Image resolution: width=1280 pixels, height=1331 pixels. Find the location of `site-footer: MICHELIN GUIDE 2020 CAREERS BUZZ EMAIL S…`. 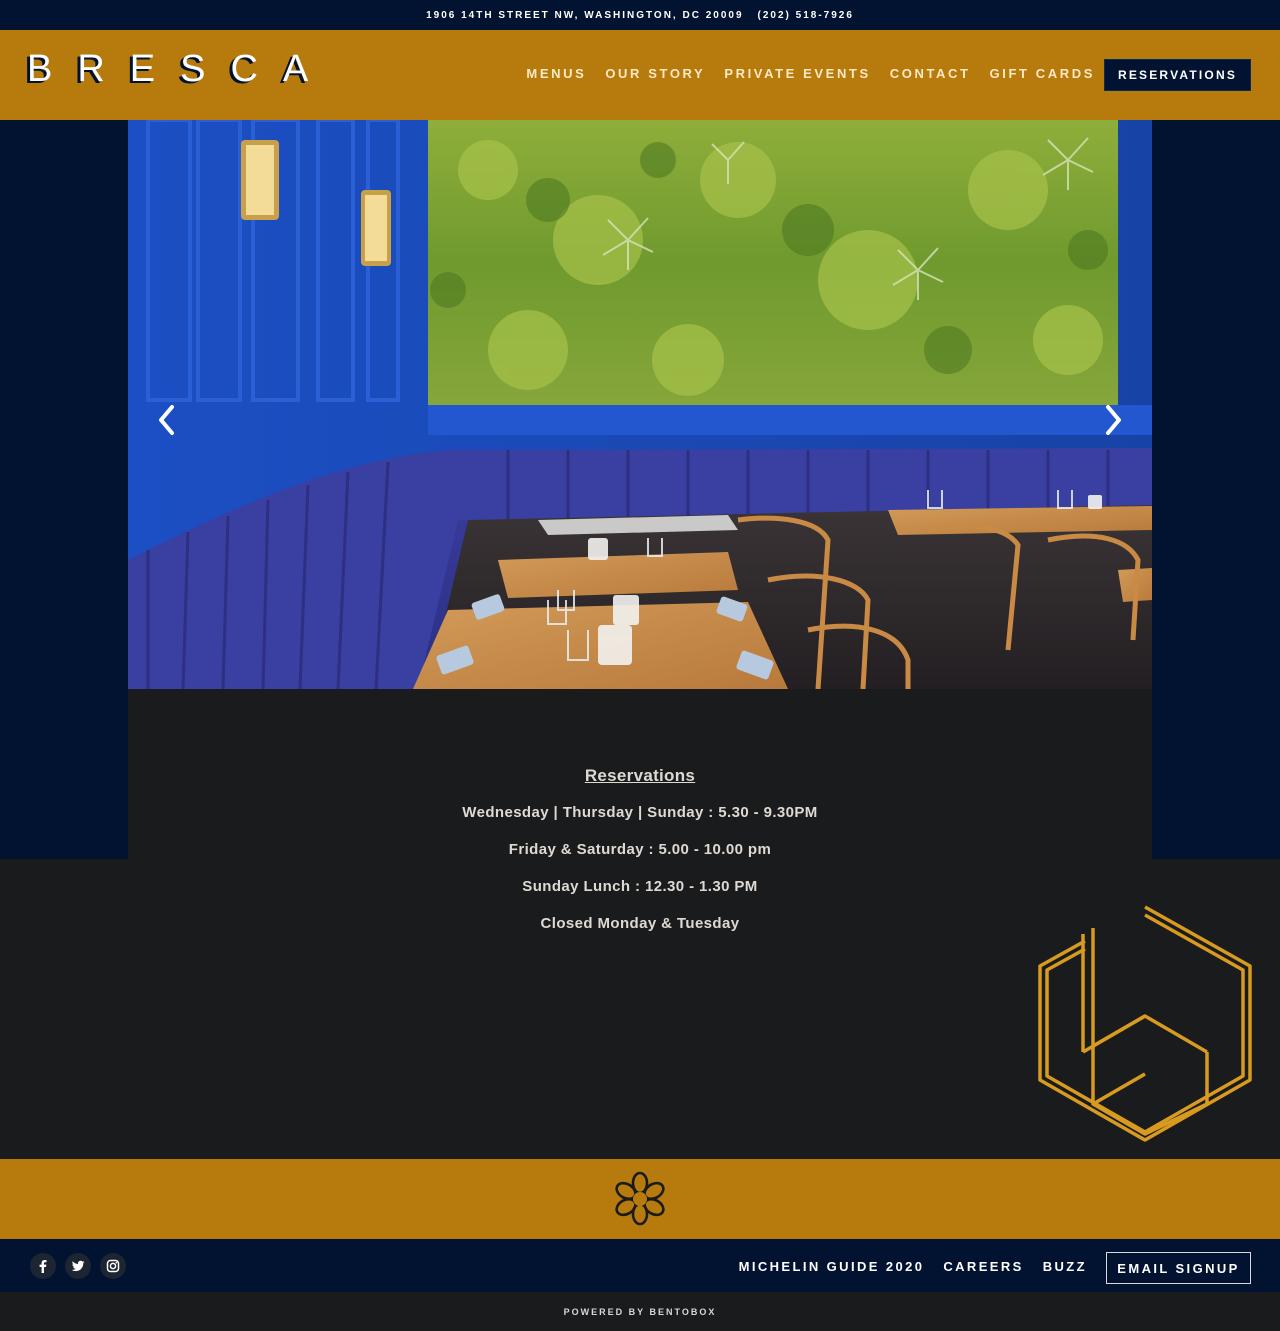

site-footer: MICHELIN GUIDE 2020 CAREERS BUZZ EMAIL S… is located at coordinates (640, 1265).